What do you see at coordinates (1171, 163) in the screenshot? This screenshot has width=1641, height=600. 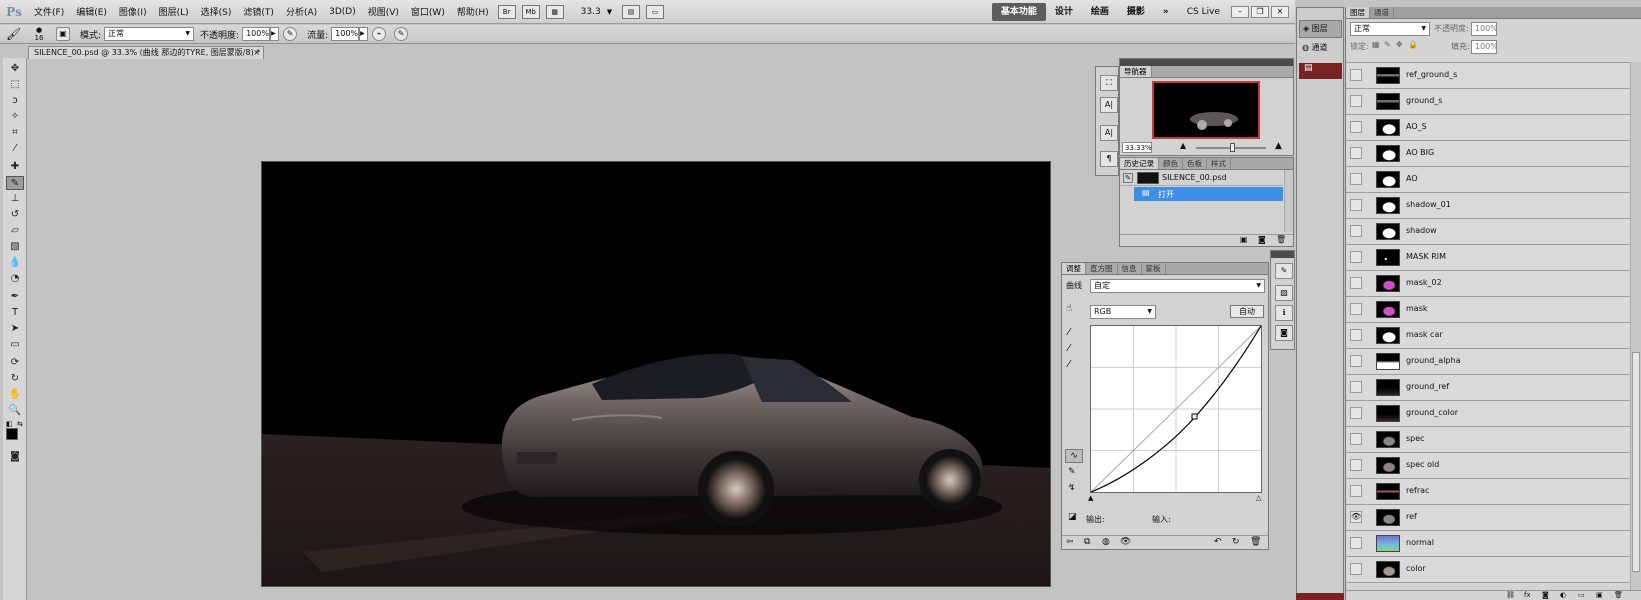 I see `tab-color: 颜色` at bounding box center [1171, 163].